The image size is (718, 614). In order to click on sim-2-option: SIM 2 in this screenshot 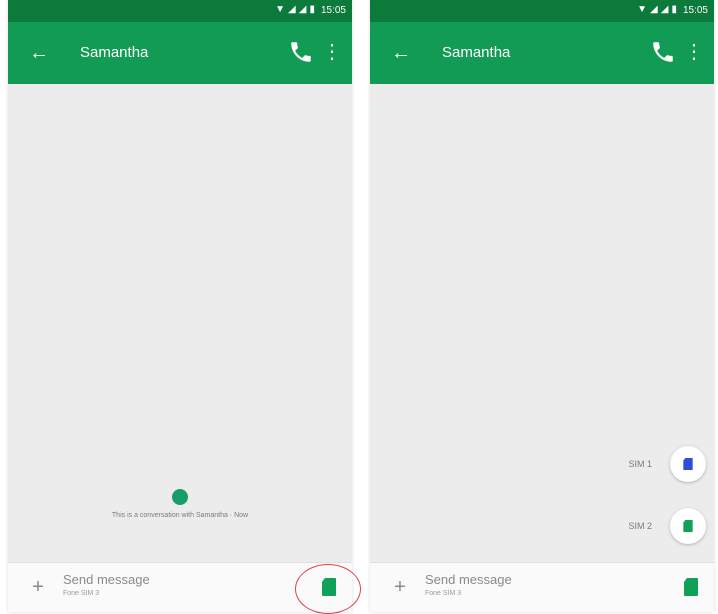, I will do `click(667, 526)`.